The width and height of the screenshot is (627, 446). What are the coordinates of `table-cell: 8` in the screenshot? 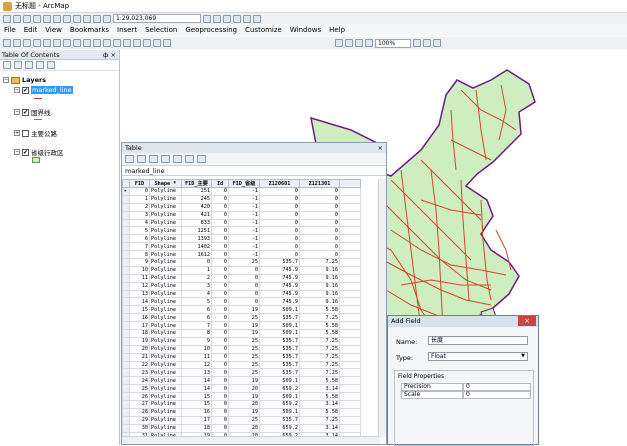 It's located at (196, 333).